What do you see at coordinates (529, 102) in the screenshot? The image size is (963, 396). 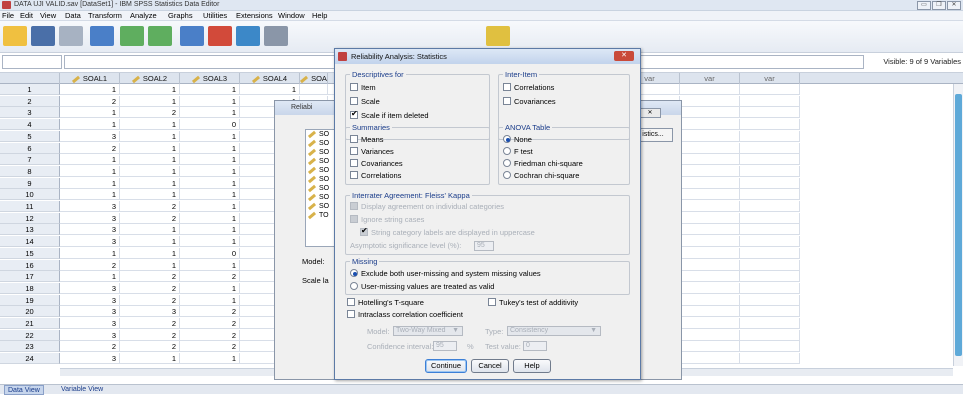 I see `covariances-checkbox: Covariances` at bounding box center [529, 102].